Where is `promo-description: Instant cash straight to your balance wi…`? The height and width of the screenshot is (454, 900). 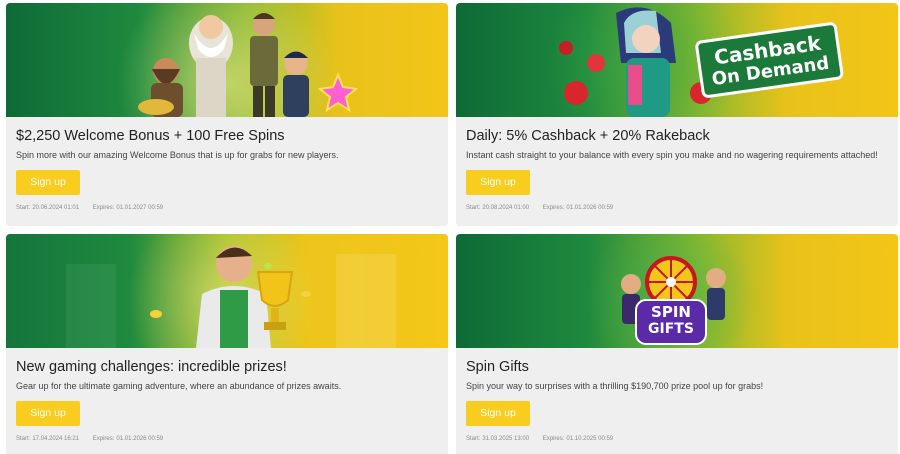 promo-description: Instant cash straight to your balance wi… is located at coordinates (672, 155).